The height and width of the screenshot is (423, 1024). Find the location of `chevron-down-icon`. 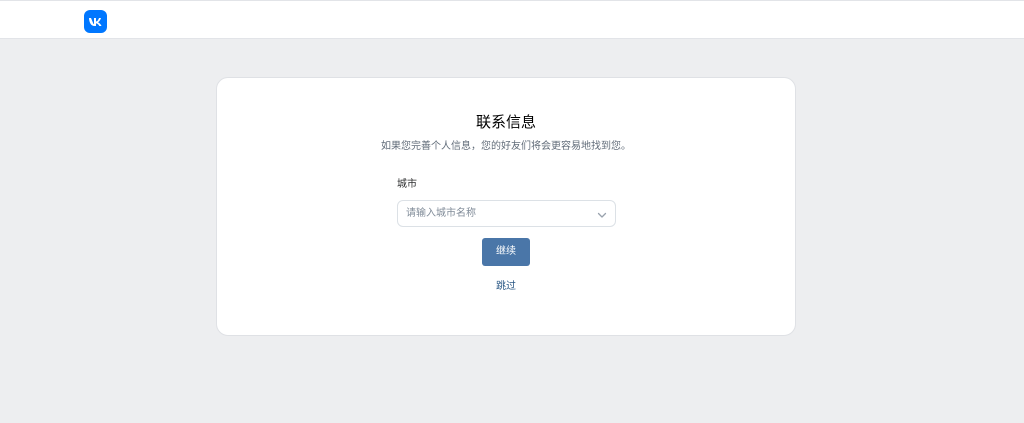

chevron-down-icon is located at coordinates (602, 215).